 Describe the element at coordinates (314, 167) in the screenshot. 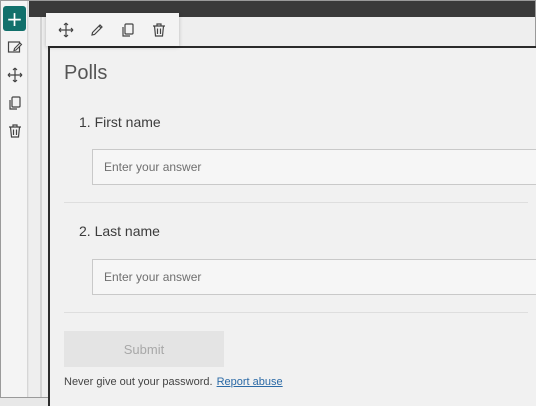

I see `first-name-input: Enter your answer` at that location.